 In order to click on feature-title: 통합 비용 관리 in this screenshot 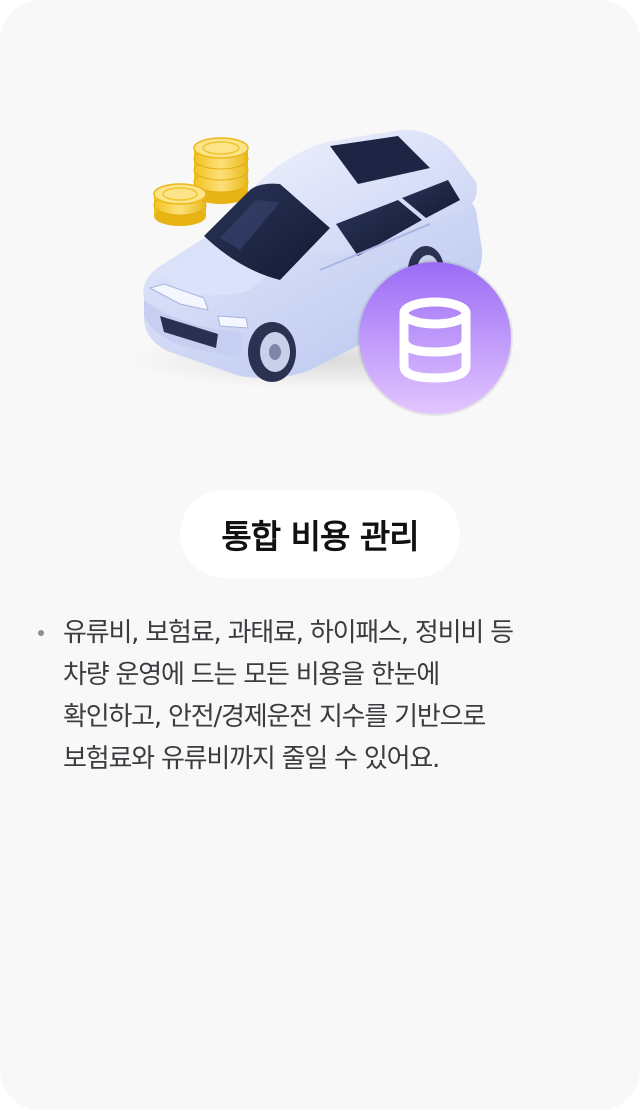, I will do `click(320, 536)`.